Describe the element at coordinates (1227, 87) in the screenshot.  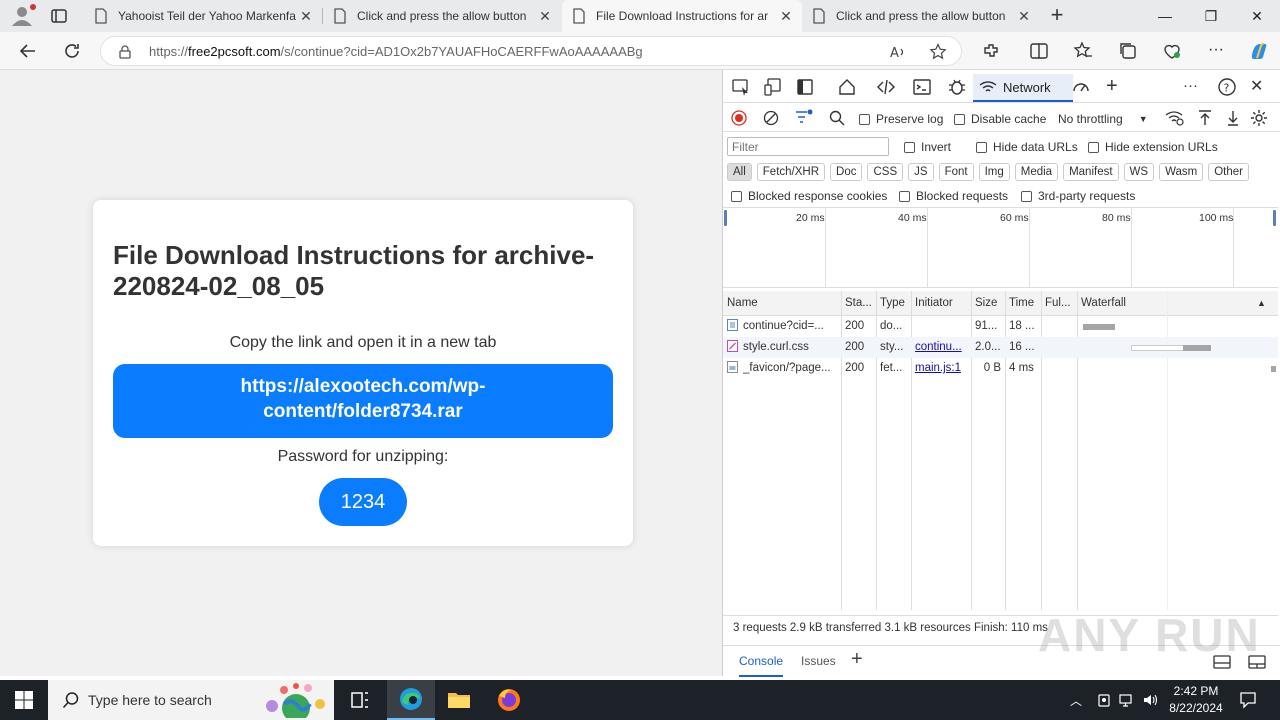
I see `help-icon: ?` at that location.